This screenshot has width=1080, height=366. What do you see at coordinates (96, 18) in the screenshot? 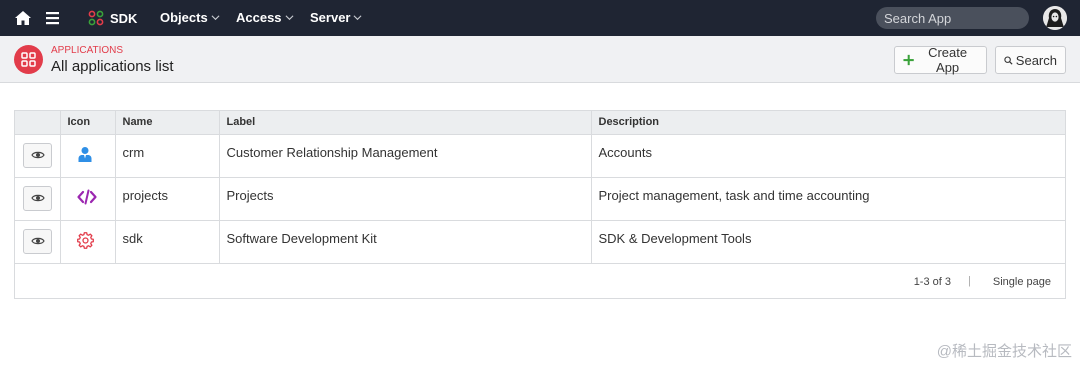
I see `apps-grid-icon` at bounding box center [96, 18].